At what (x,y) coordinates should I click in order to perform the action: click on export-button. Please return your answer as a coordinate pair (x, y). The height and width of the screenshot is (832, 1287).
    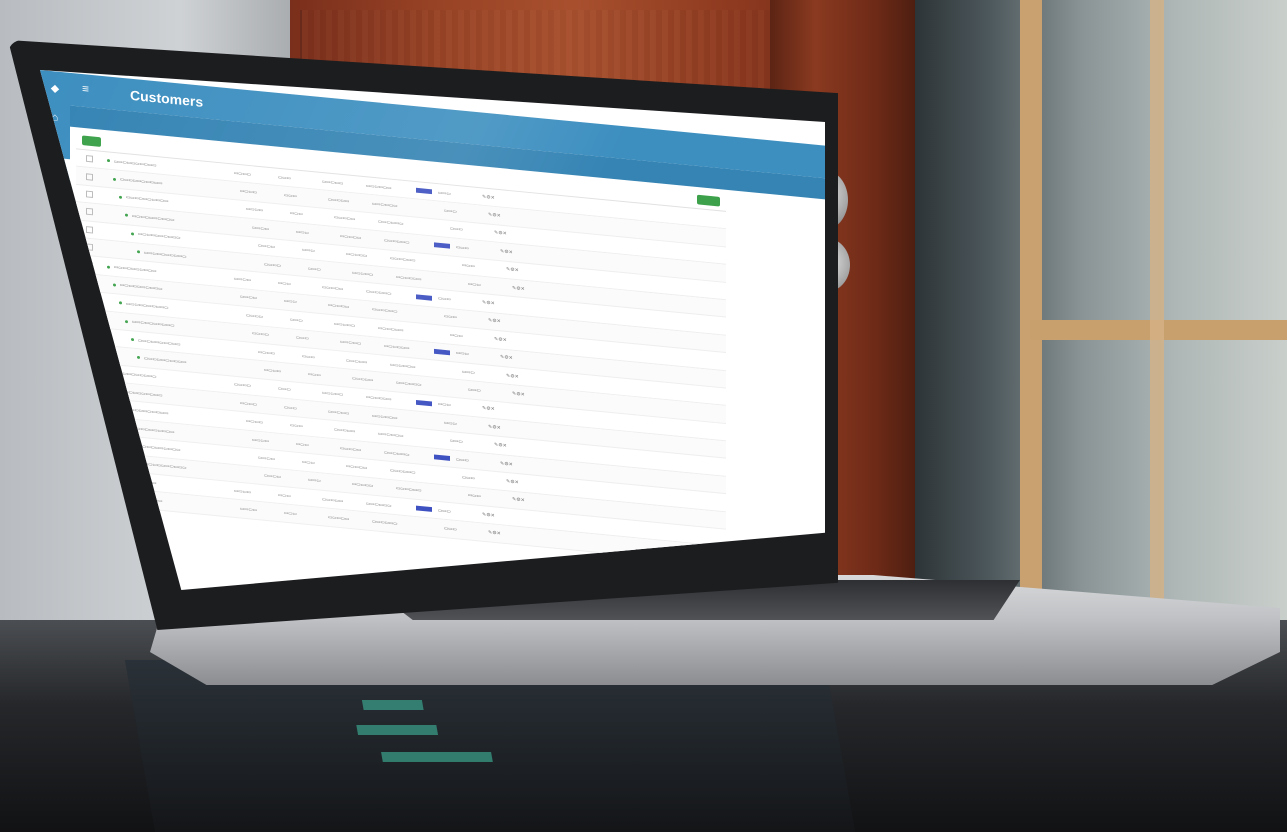
    Looking at the image, I should click on (708, 200).